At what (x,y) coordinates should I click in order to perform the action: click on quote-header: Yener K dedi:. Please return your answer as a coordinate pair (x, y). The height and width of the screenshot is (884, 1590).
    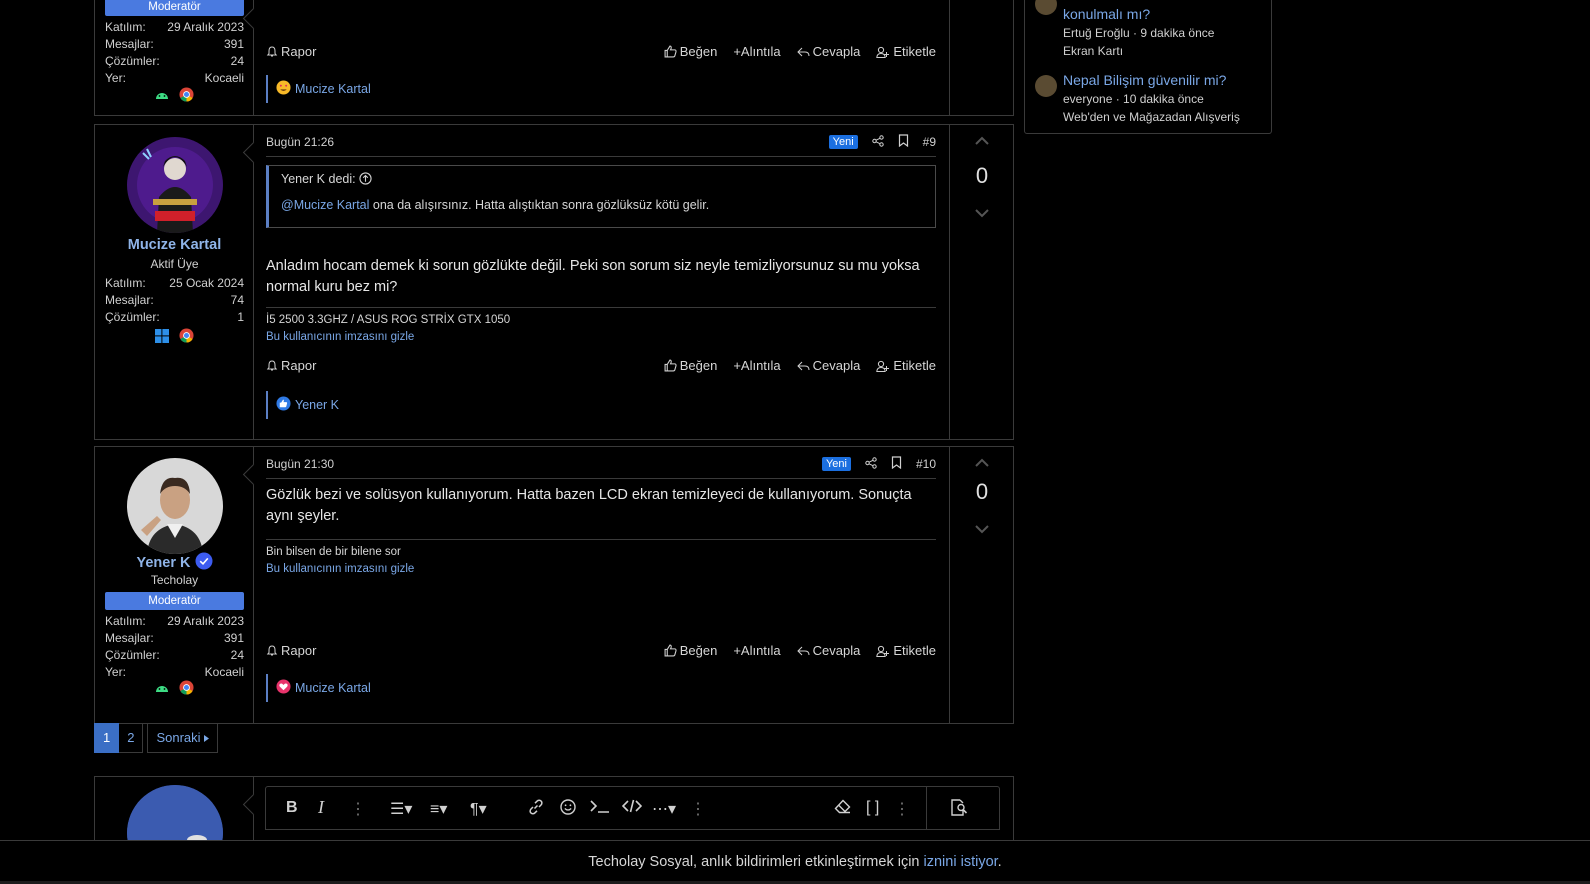
    Looking at the image, I should click on (602, 179).